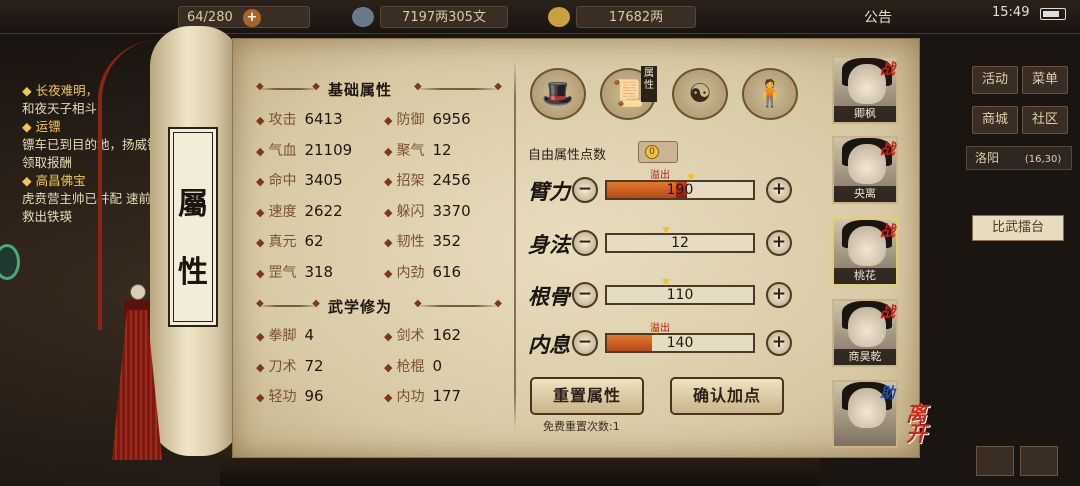  I want to click on stat-row: ◆ 防御 6956, so click(427, 120).